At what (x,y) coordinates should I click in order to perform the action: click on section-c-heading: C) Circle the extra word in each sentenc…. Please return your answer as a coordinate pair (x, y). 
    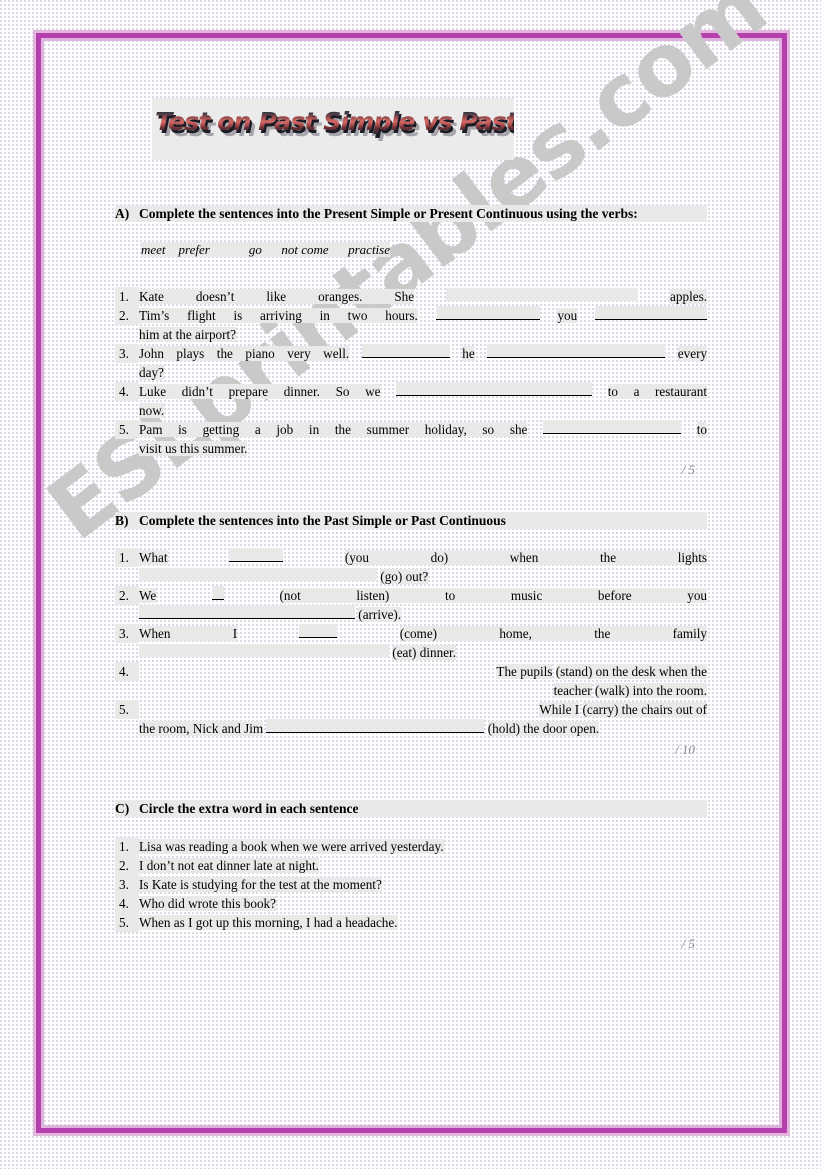
    Looking at the image, I should click on (411, 808).